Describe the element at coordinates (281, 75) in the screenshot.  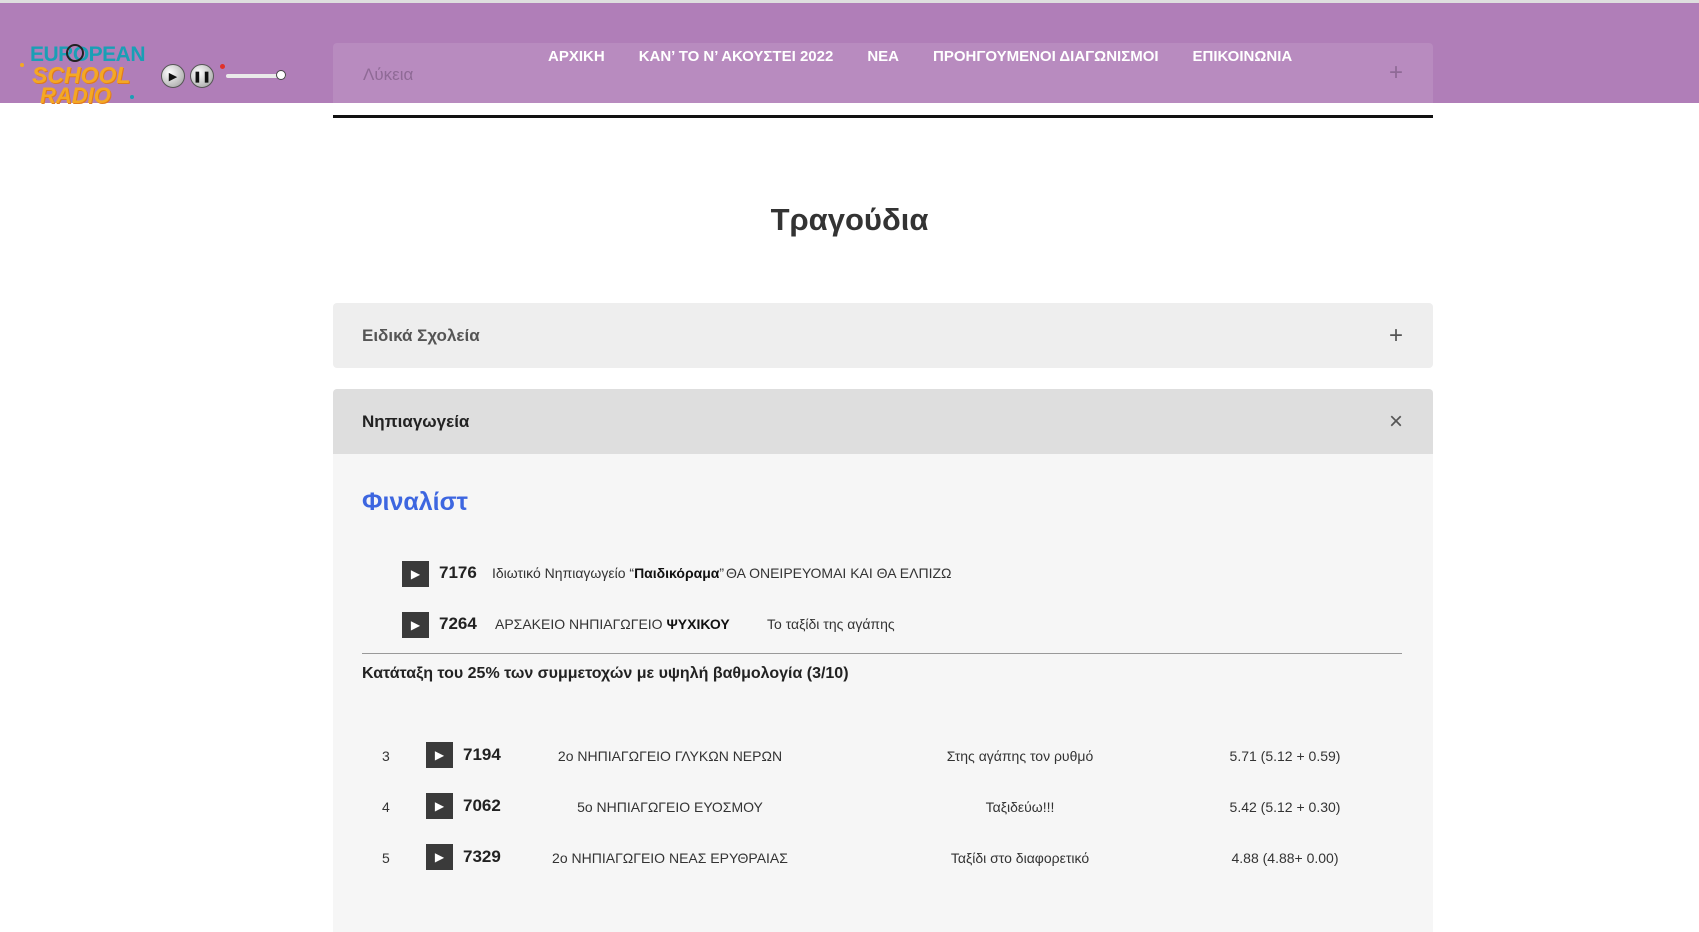
I see `volume-slider-handle` at that location.